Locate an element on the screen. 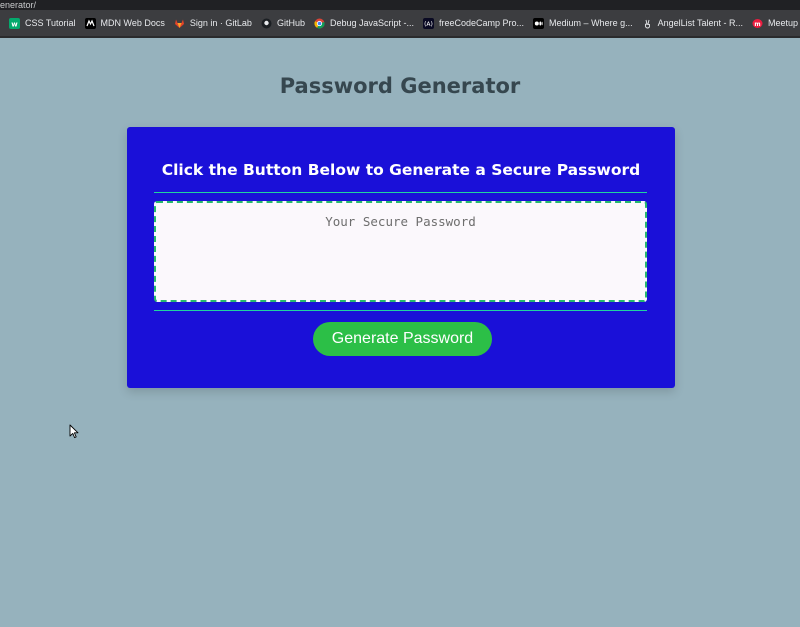 This screenshot has width=800, height=627. card-divider-bottom is located at coordinates (400, 310).